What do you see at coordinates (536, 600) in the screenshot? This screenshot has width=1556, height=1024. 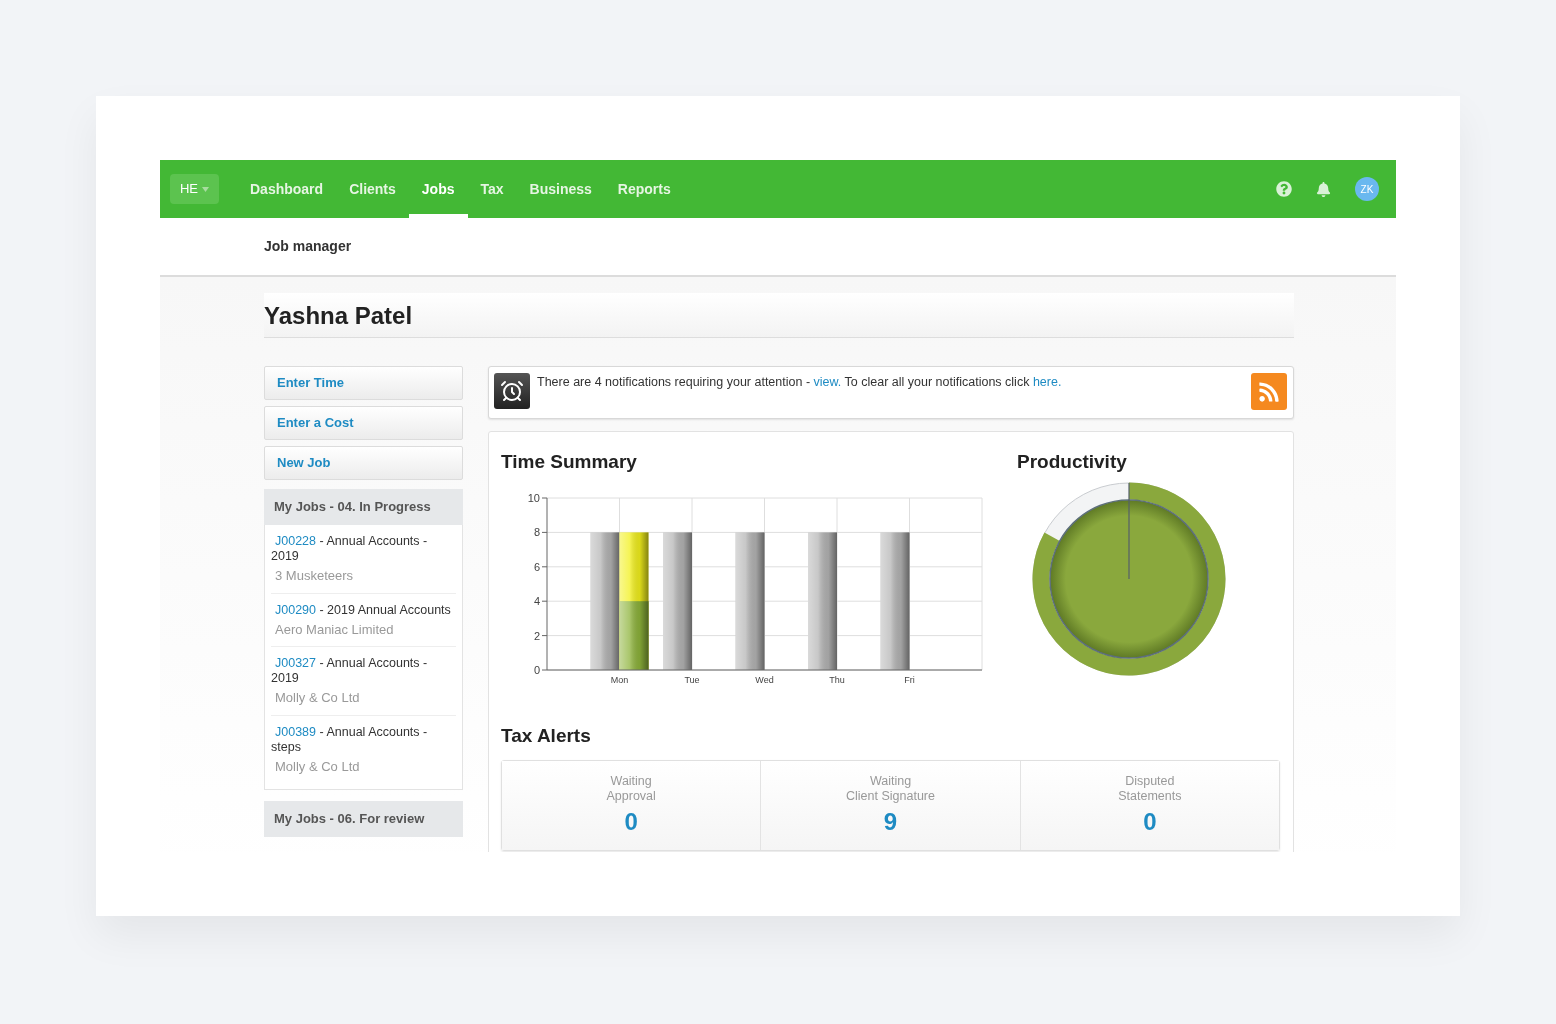 I see `y-tick-label: 4` at bounding box center [536, 600].